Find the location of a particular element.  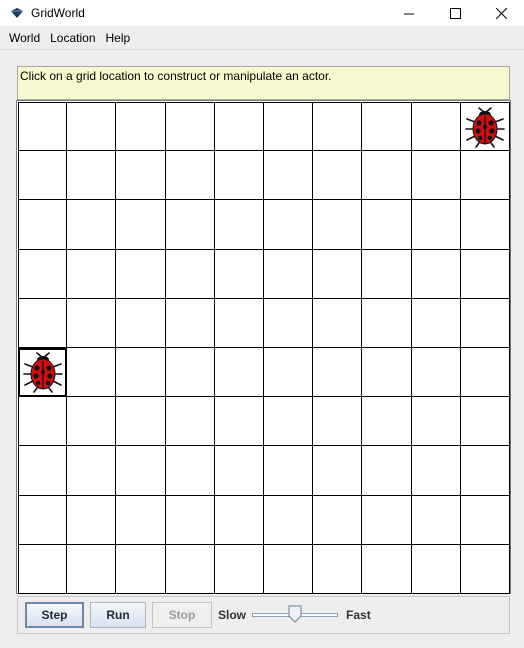

maximize-button is located at coordinates (455, 13).